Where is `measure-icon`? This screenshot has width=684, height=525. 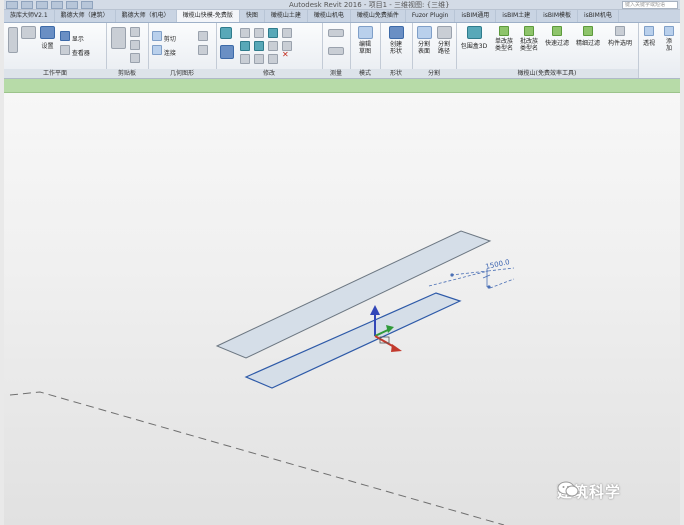
measure-icon is located at coordinates (336, 33).